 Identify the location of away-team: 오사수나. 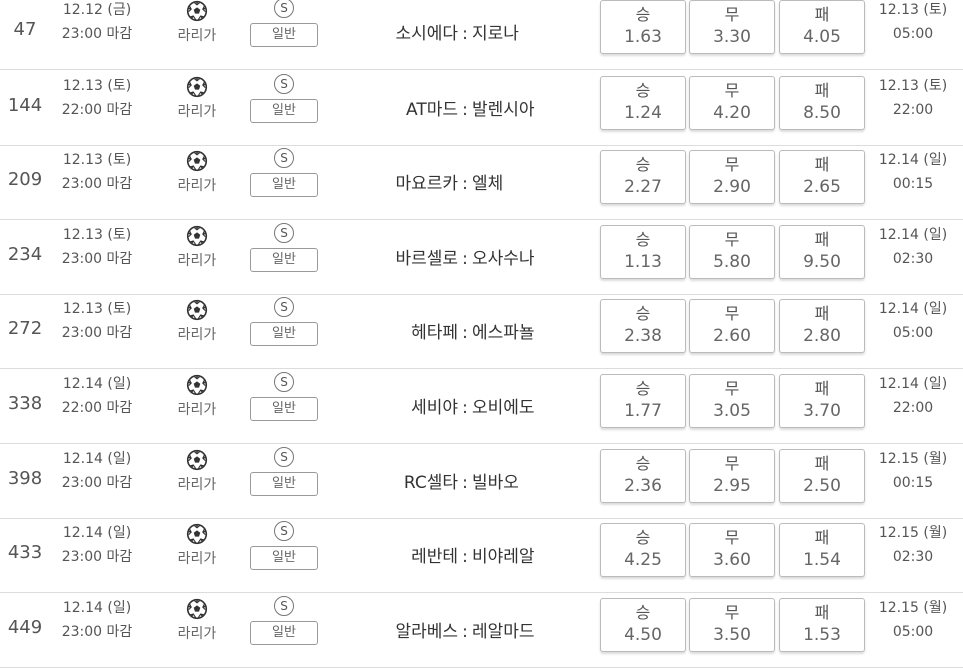
(503, 259).